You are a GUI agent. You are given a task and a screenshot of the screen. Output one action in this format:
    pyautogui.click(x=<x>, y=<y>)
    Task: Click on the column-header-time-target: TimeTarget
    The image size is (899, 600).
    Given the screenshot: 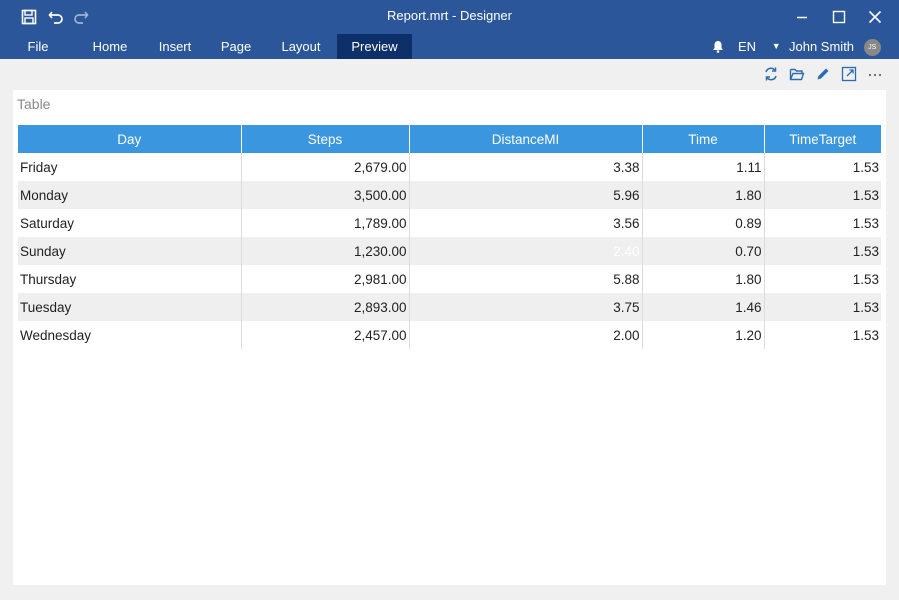 What is the action you would take?
    pyautogui.click(x=822, y=139)
    